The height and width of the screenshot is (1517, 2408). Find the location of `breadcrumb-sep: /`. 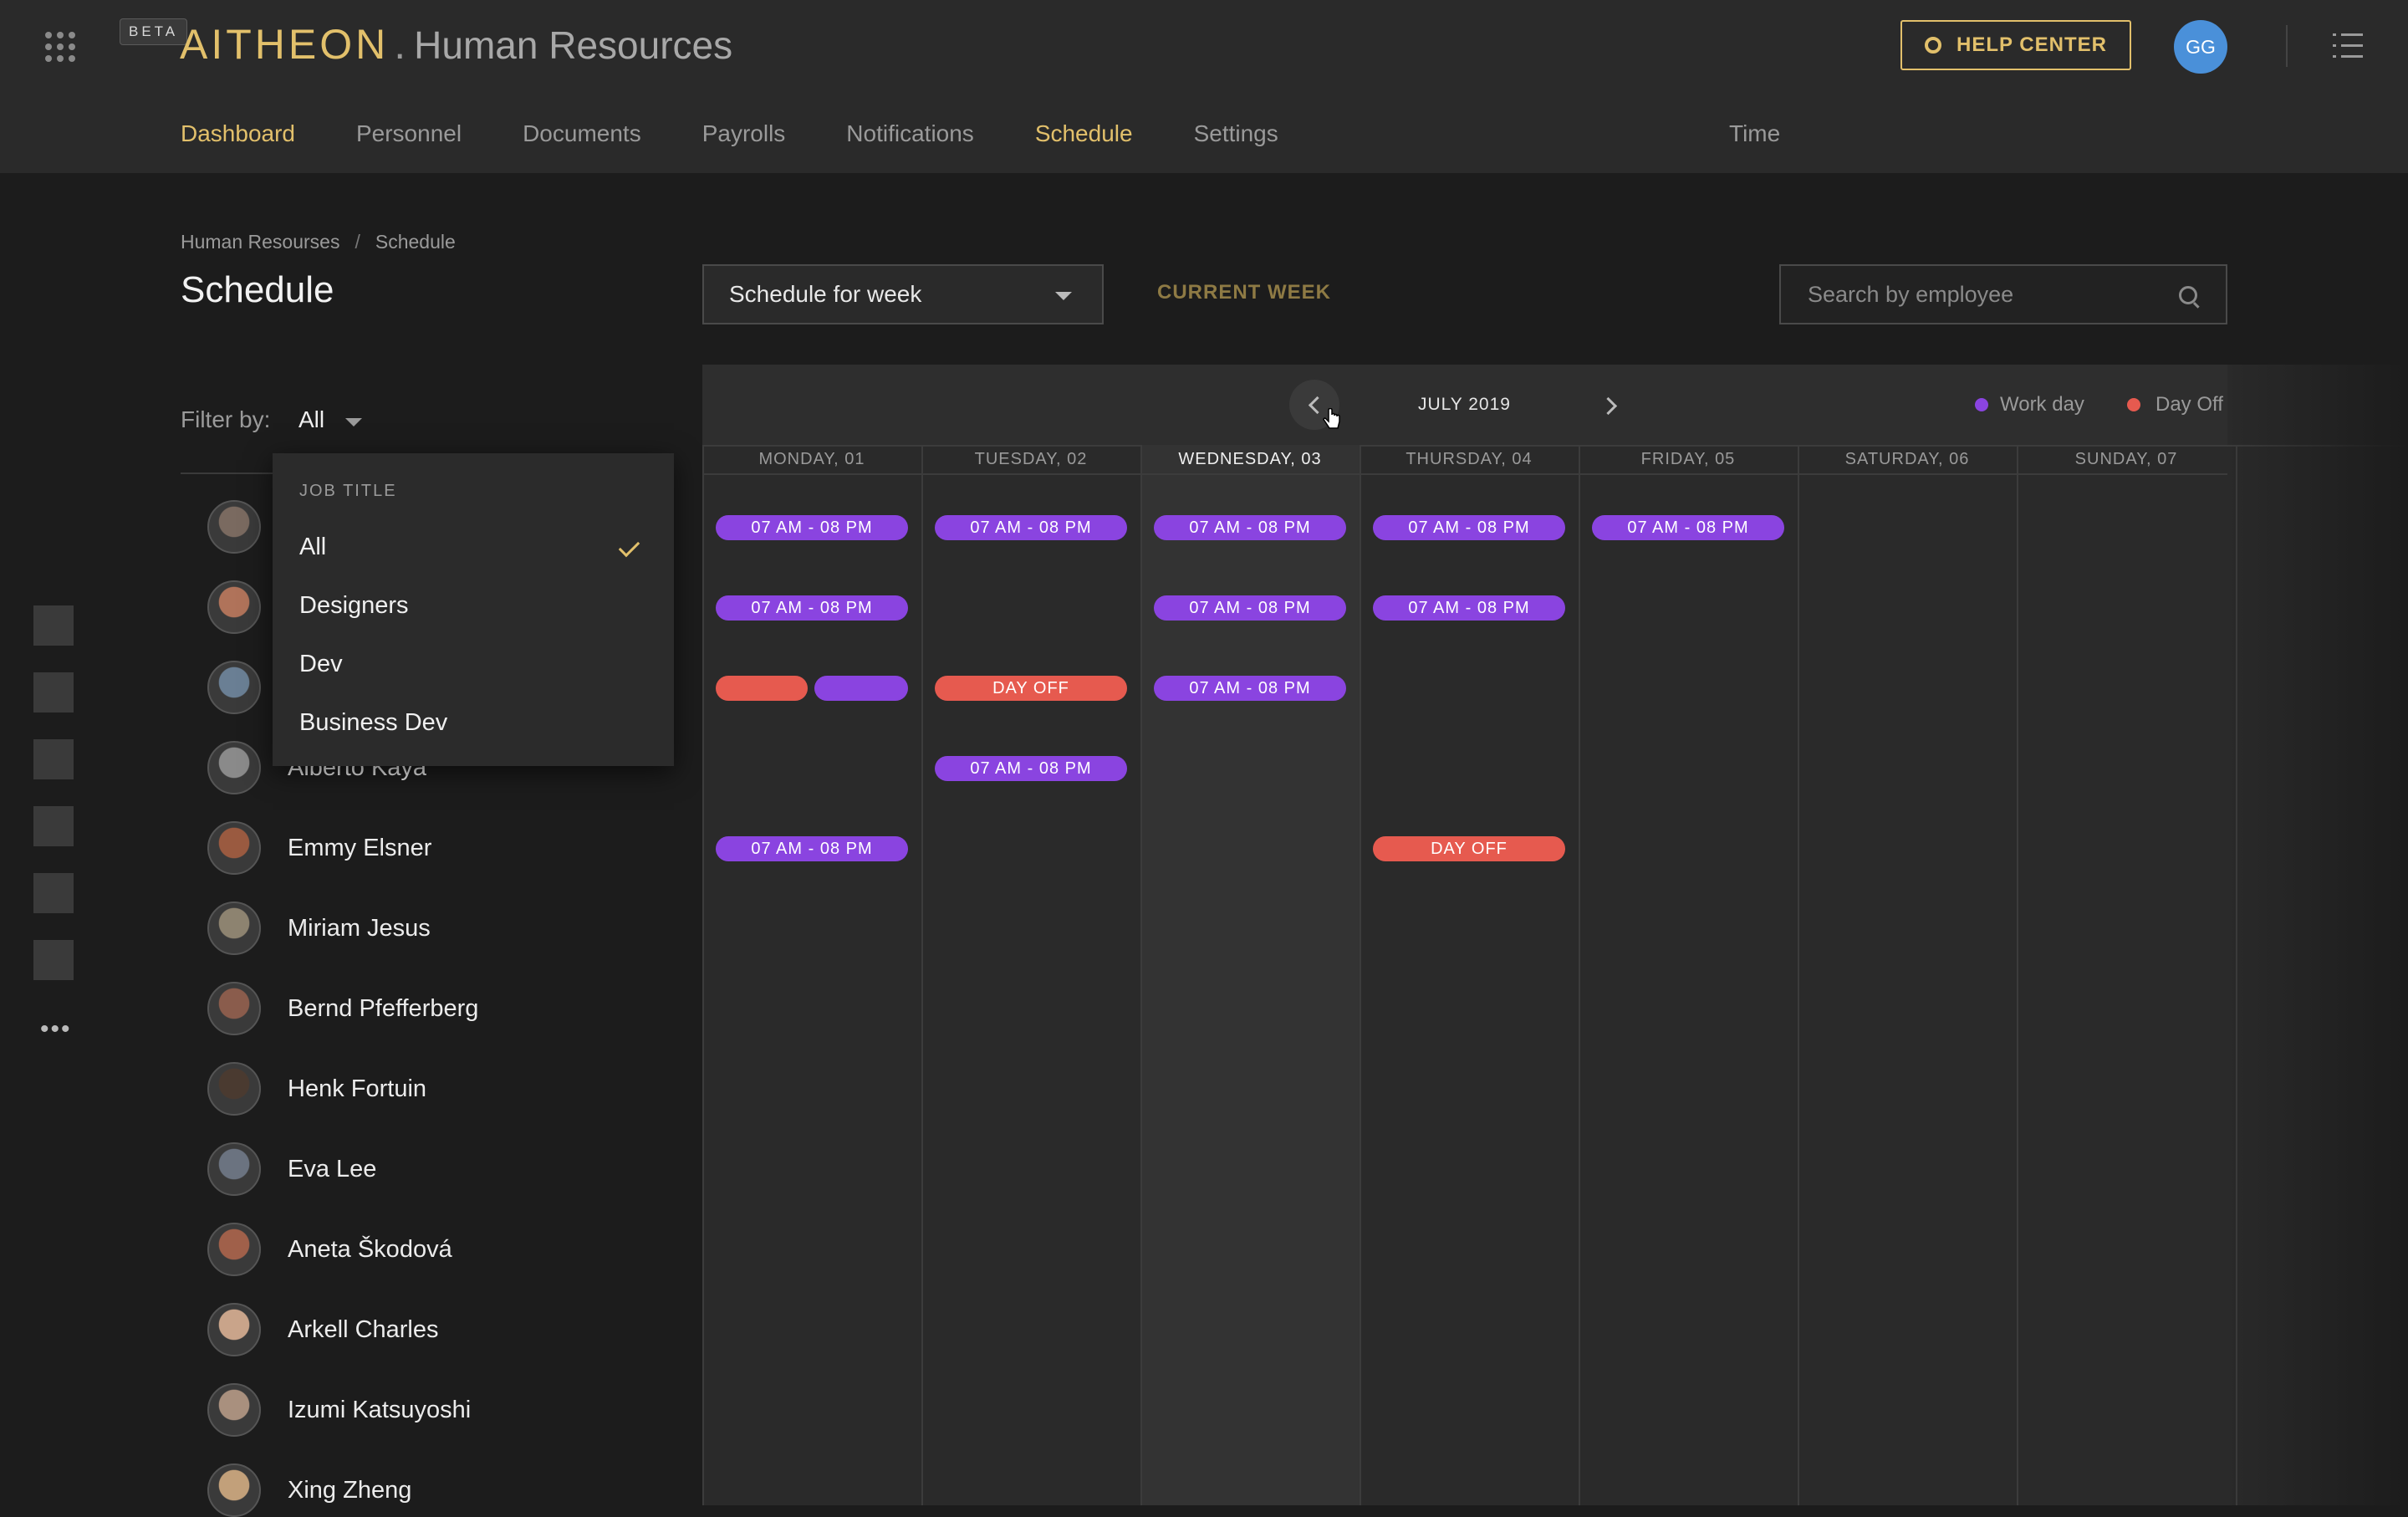

breadcrumb-sep: / is located at coordinates (358, 242).